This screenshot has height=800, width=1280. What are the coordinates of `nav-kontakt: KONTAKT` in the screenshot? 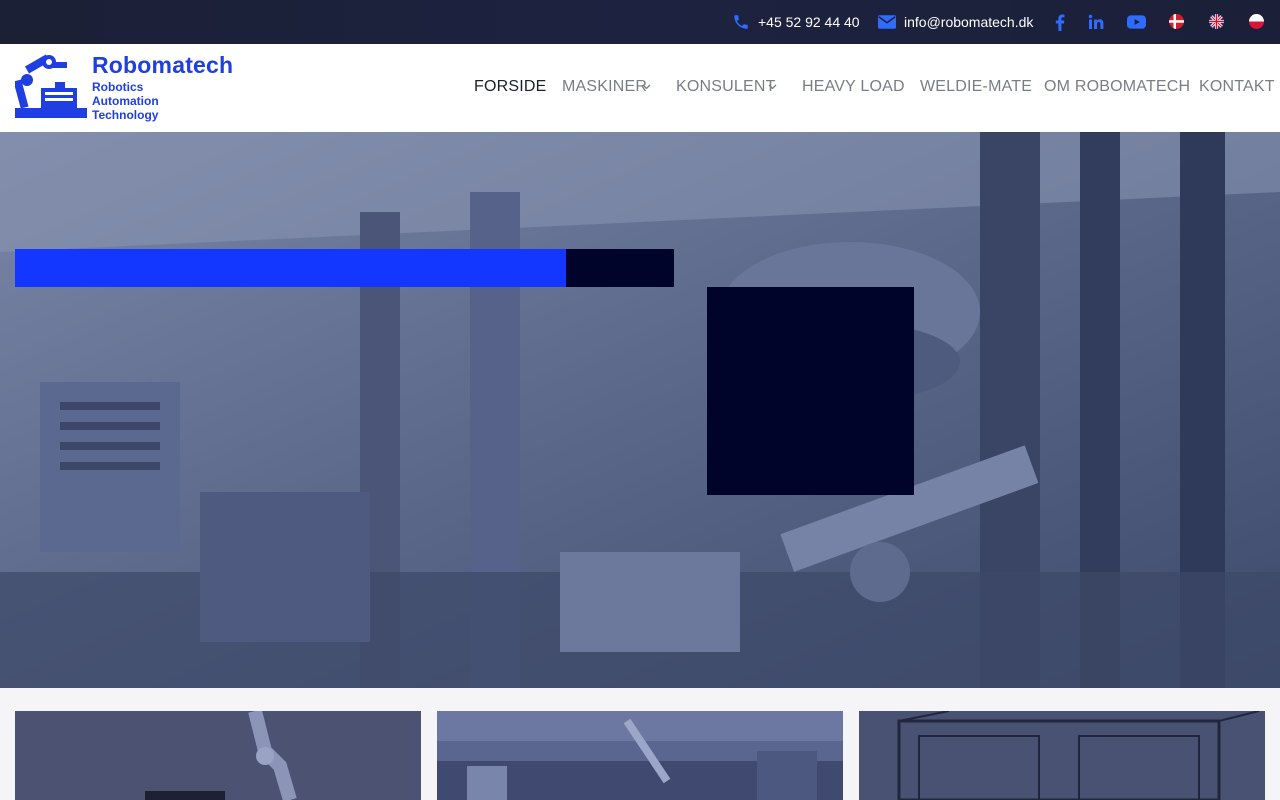 It's located at (1237, 88).